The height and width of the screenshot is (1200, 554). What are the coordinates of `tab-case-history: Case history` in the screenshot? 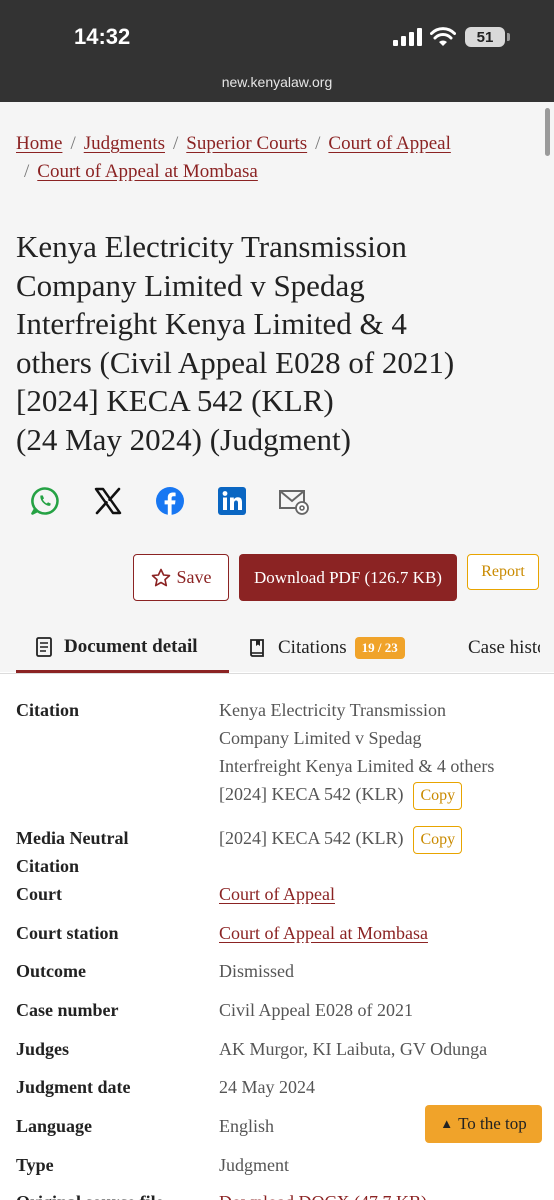 It's located at (504, 648).